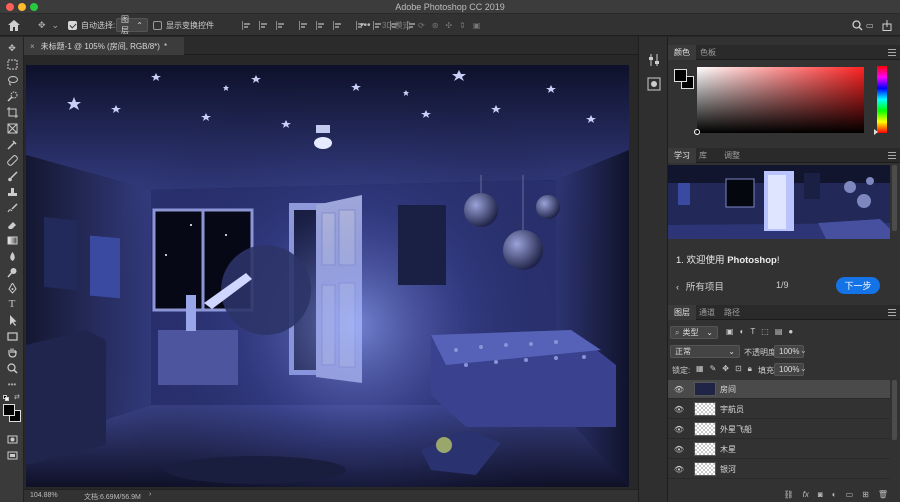 The height and width of the screenshot is (502, 900). What do you see at coordinates (779, 409) in the screenshot?
I see `layer-row: 👁︎ 宇航员` at bounding box center [779, 409].